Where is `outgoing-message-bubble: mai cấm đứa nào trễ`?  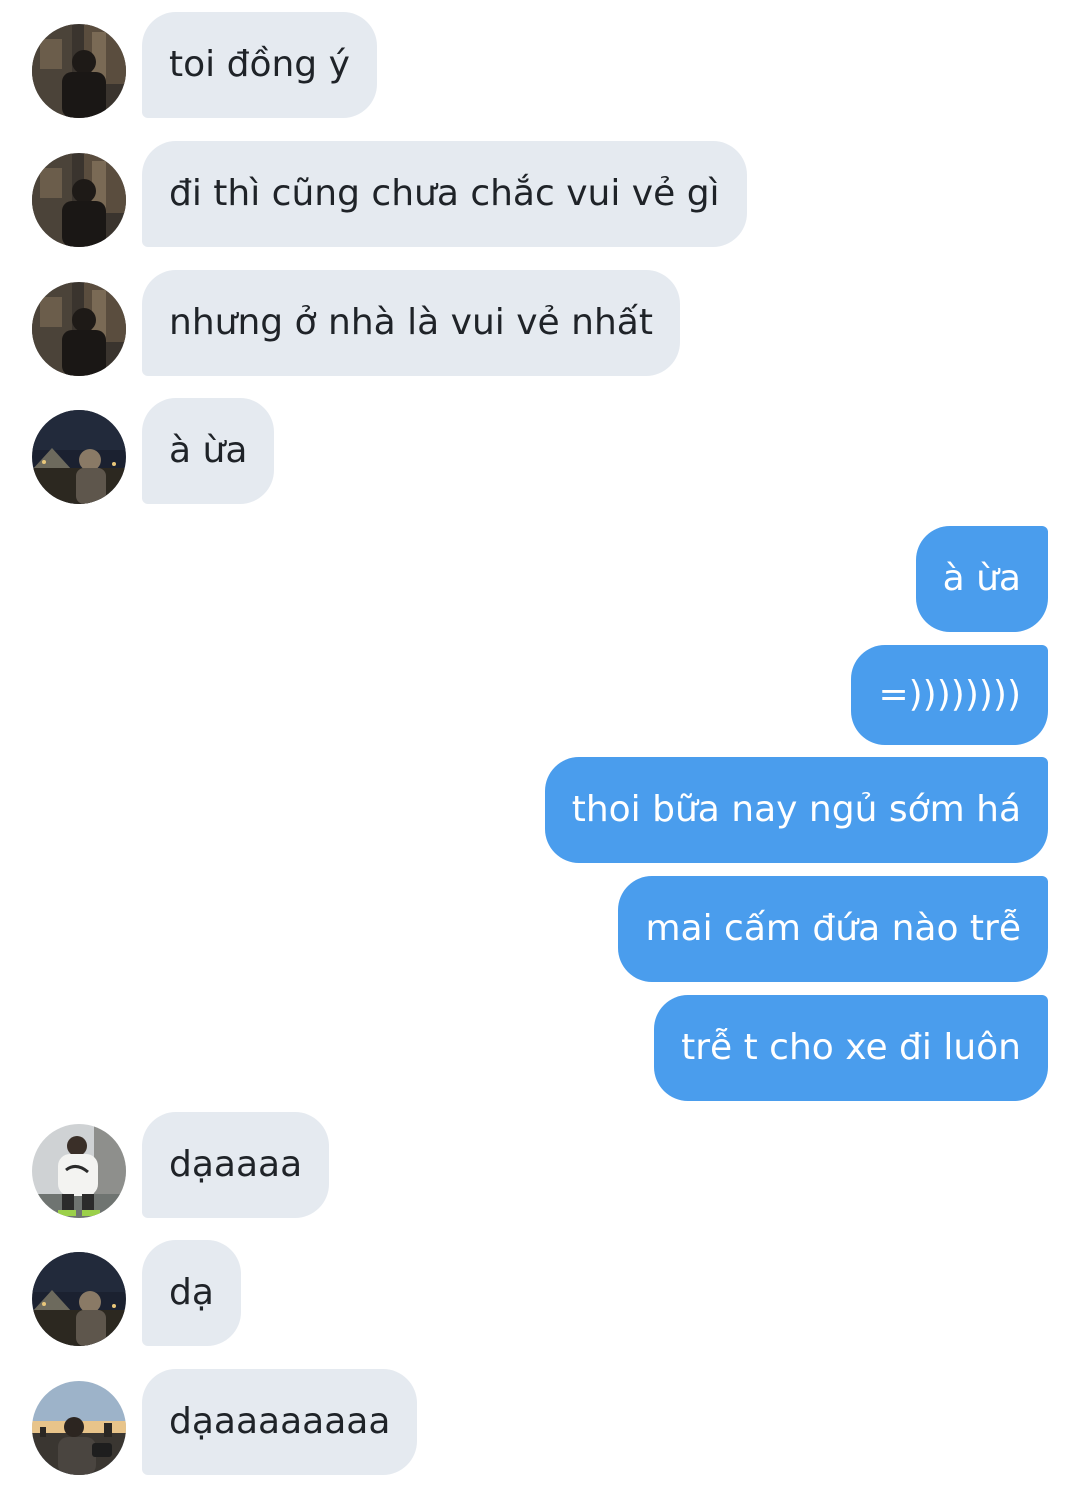
outgoing-message-bubble: mai cấm đứa nào trễ is located at coordinates (833, 929).